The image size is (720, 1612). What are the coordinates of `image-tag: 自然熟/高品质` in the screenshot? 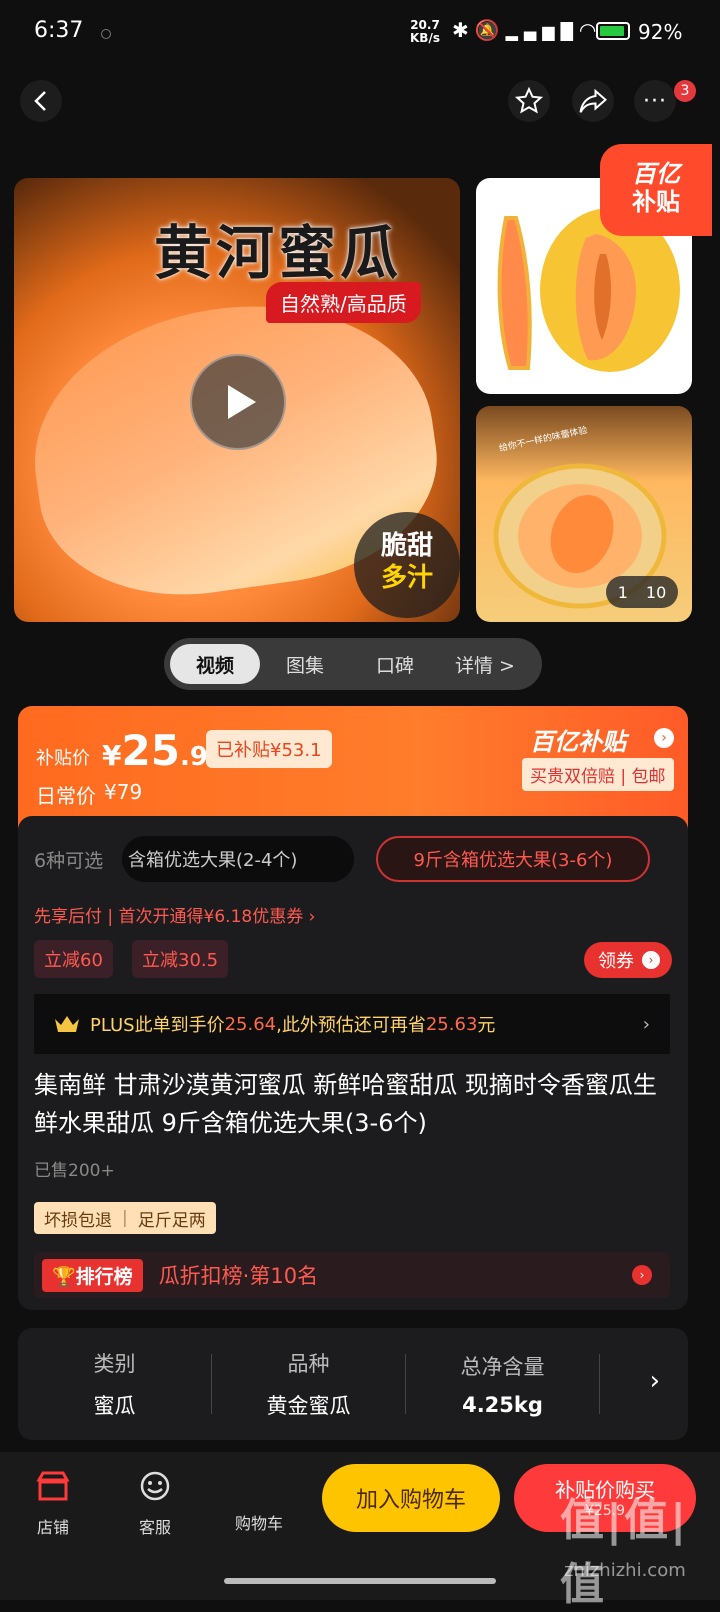 It's located at (343, 302).